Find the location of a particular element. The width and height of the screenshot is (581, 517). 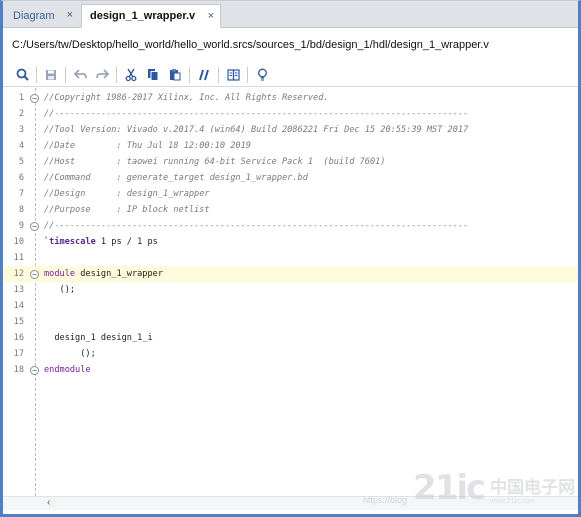

redo-icon is located at coordinates (102, 75).